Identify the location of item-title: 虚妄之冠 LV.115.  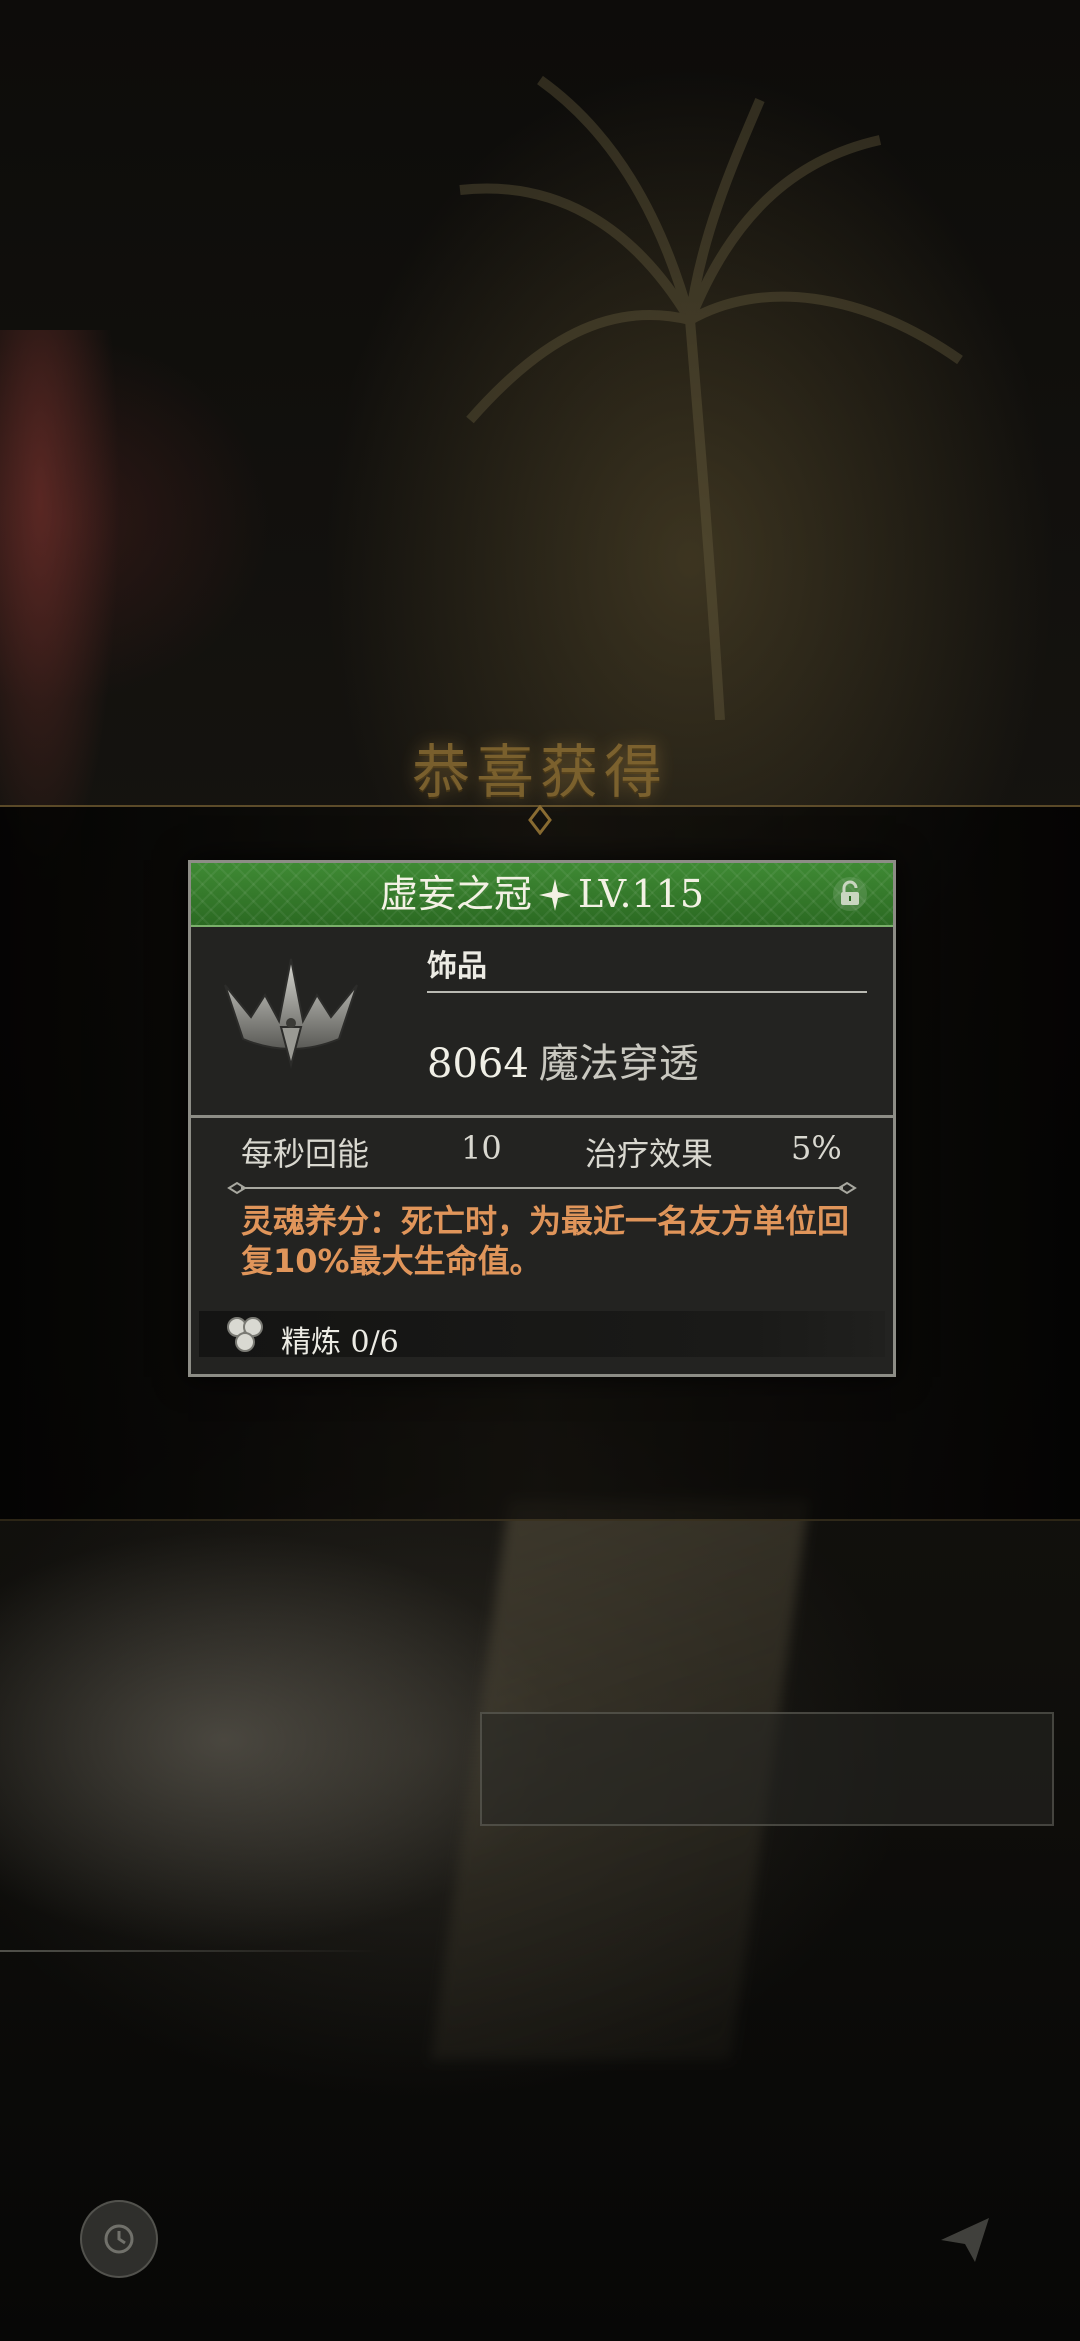
(542, 894).